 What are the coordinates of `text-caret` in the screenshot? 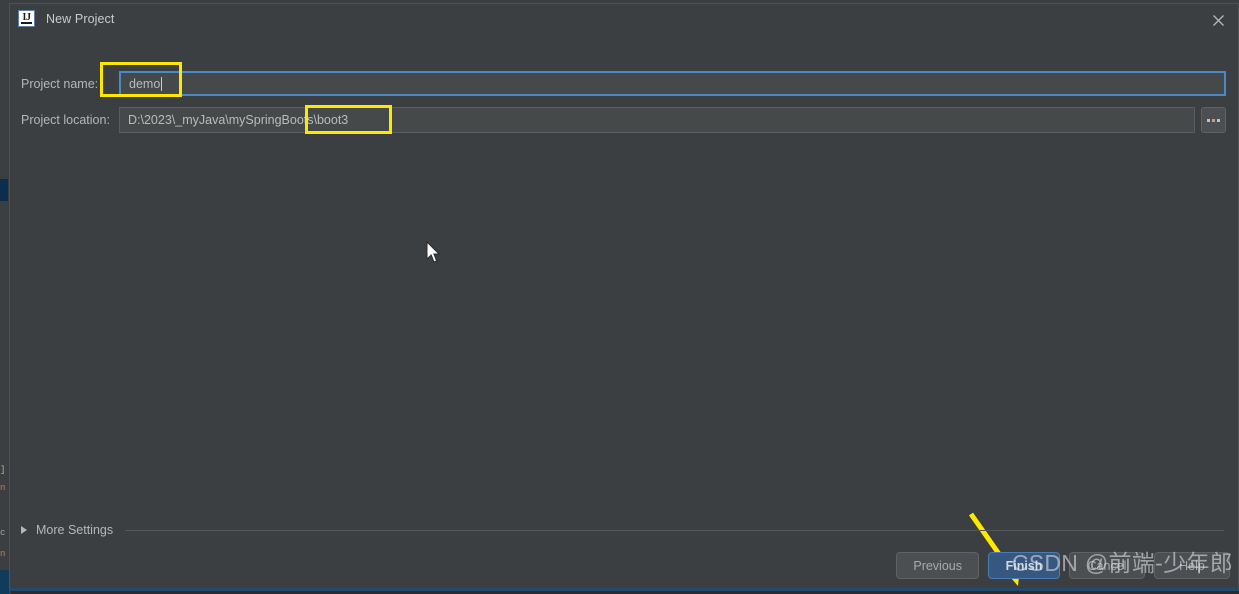 It's located at (162, 83).